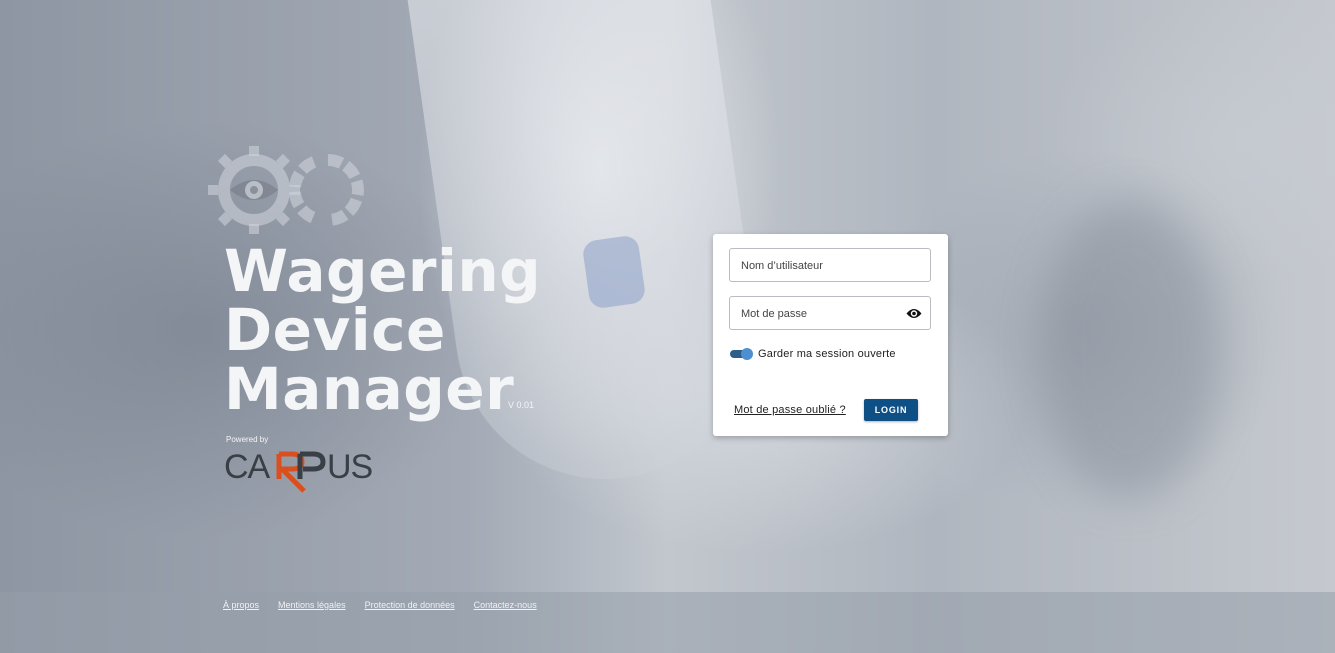  Describe the element at coordinates (383, 271) in the screenshot. I see `app-title-line1: Wagering` at that location.